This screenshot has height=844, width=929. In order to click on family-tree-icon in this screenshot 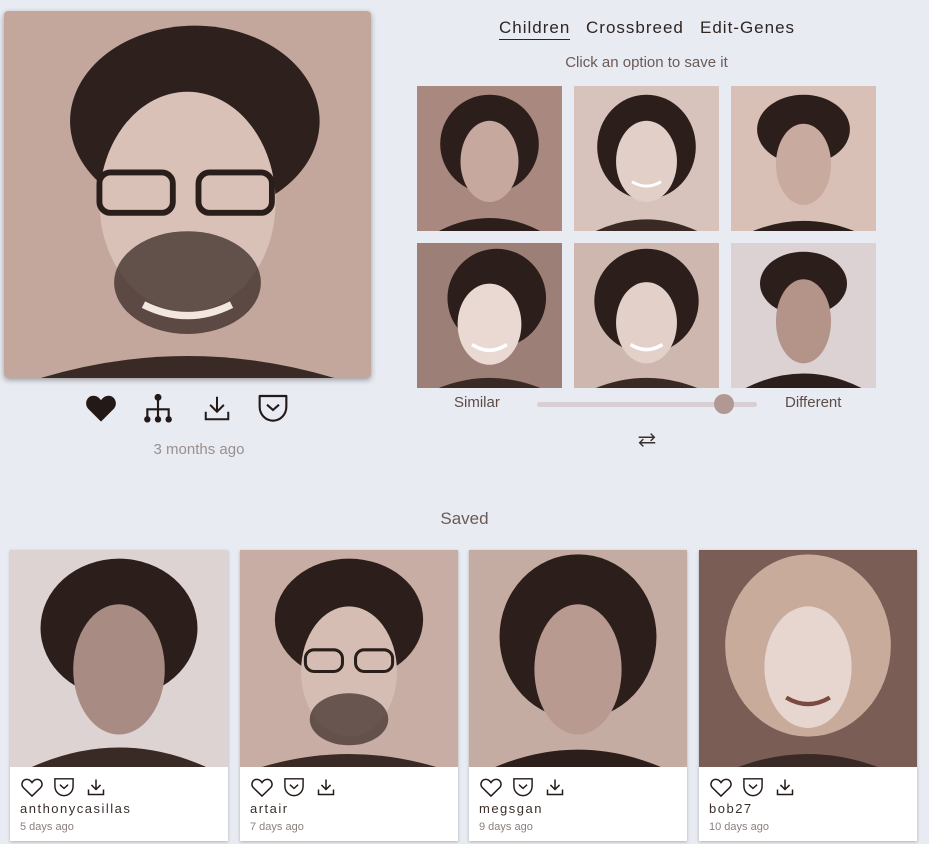, I will do `click(158, 408)`.